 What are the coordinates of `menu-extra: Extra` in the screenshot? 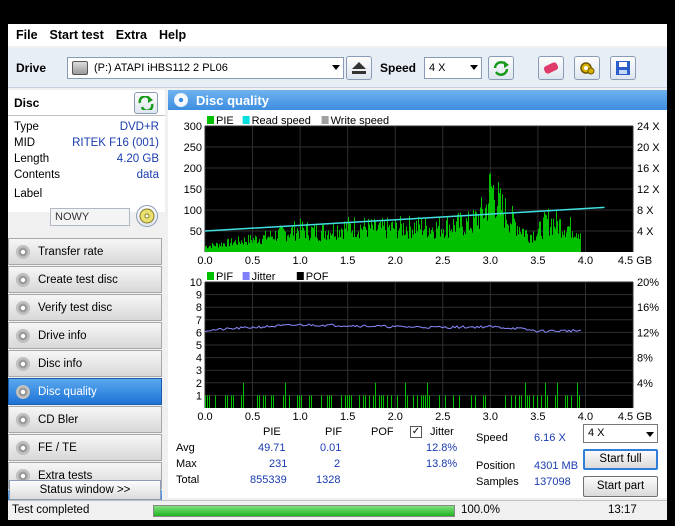 It's located at (131, 35).